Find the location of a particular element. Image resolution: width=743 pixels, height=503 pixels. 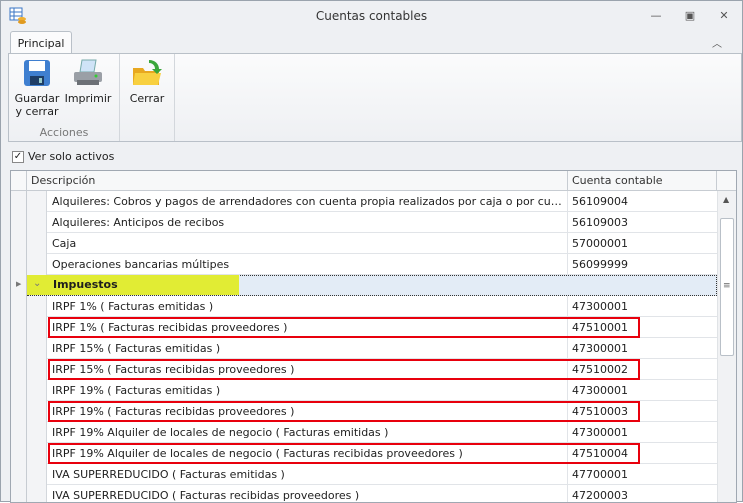

group-label: Acciones is located at coordinates (64, 132).